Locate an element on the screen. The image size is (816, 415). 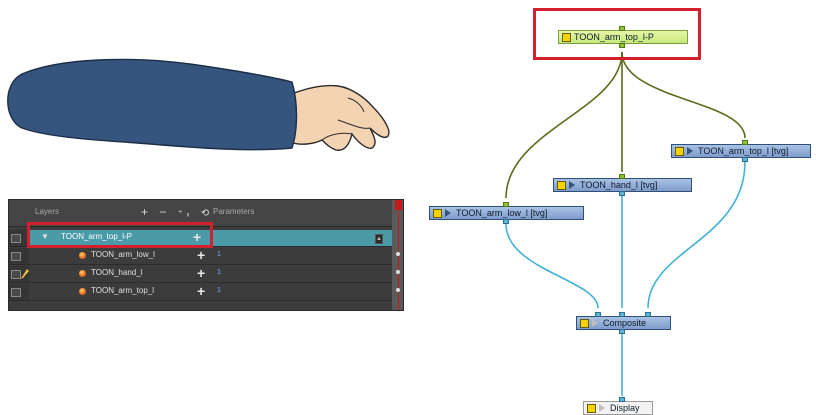
hand-node: TOON_hand_l [tvg] is located at coordinates (622, 185).